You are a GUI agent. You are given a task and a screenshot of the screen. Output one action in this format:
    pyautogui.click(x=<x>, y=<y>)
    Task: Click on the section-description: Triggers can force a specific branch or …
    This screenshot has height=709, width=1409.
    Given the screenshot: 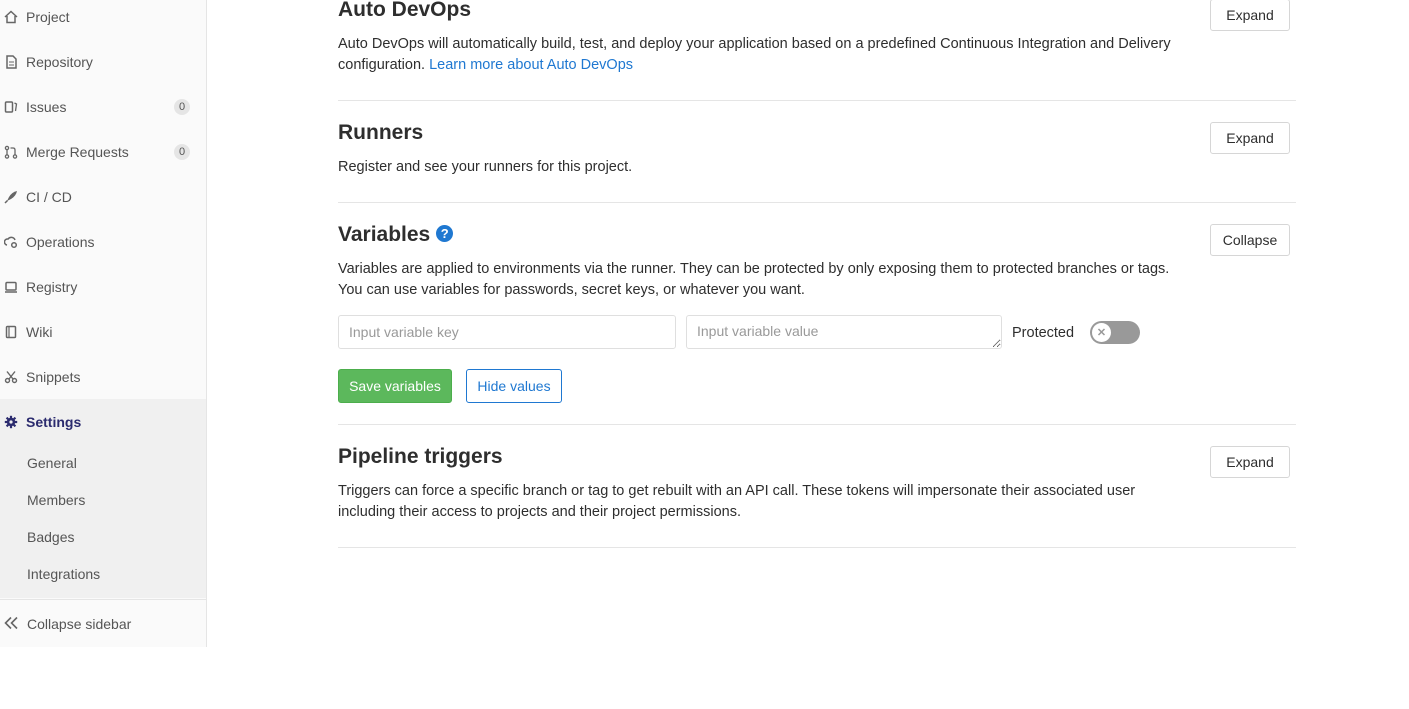 What is the action you would take?
    pyautogui.click(x=737, y=501)
    